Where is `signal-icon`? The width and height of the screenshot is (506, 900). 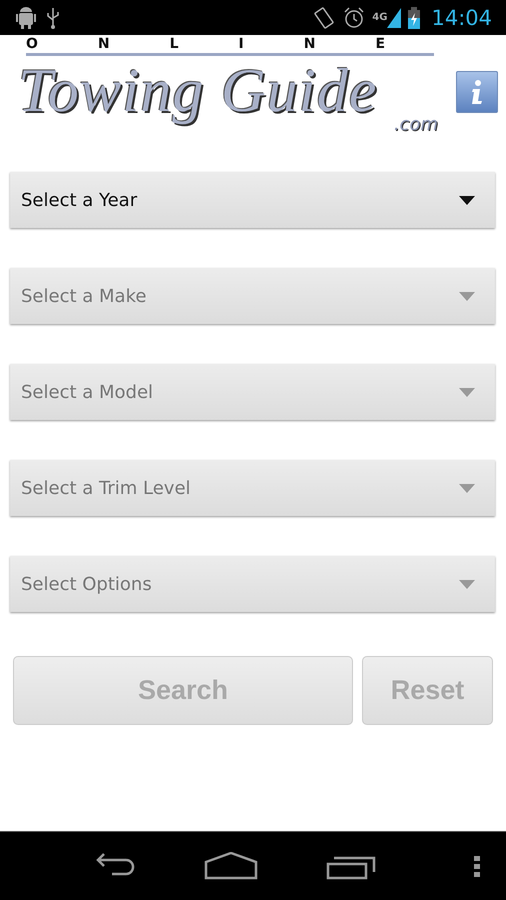 signal-icon is located at coordinates (394, 18).